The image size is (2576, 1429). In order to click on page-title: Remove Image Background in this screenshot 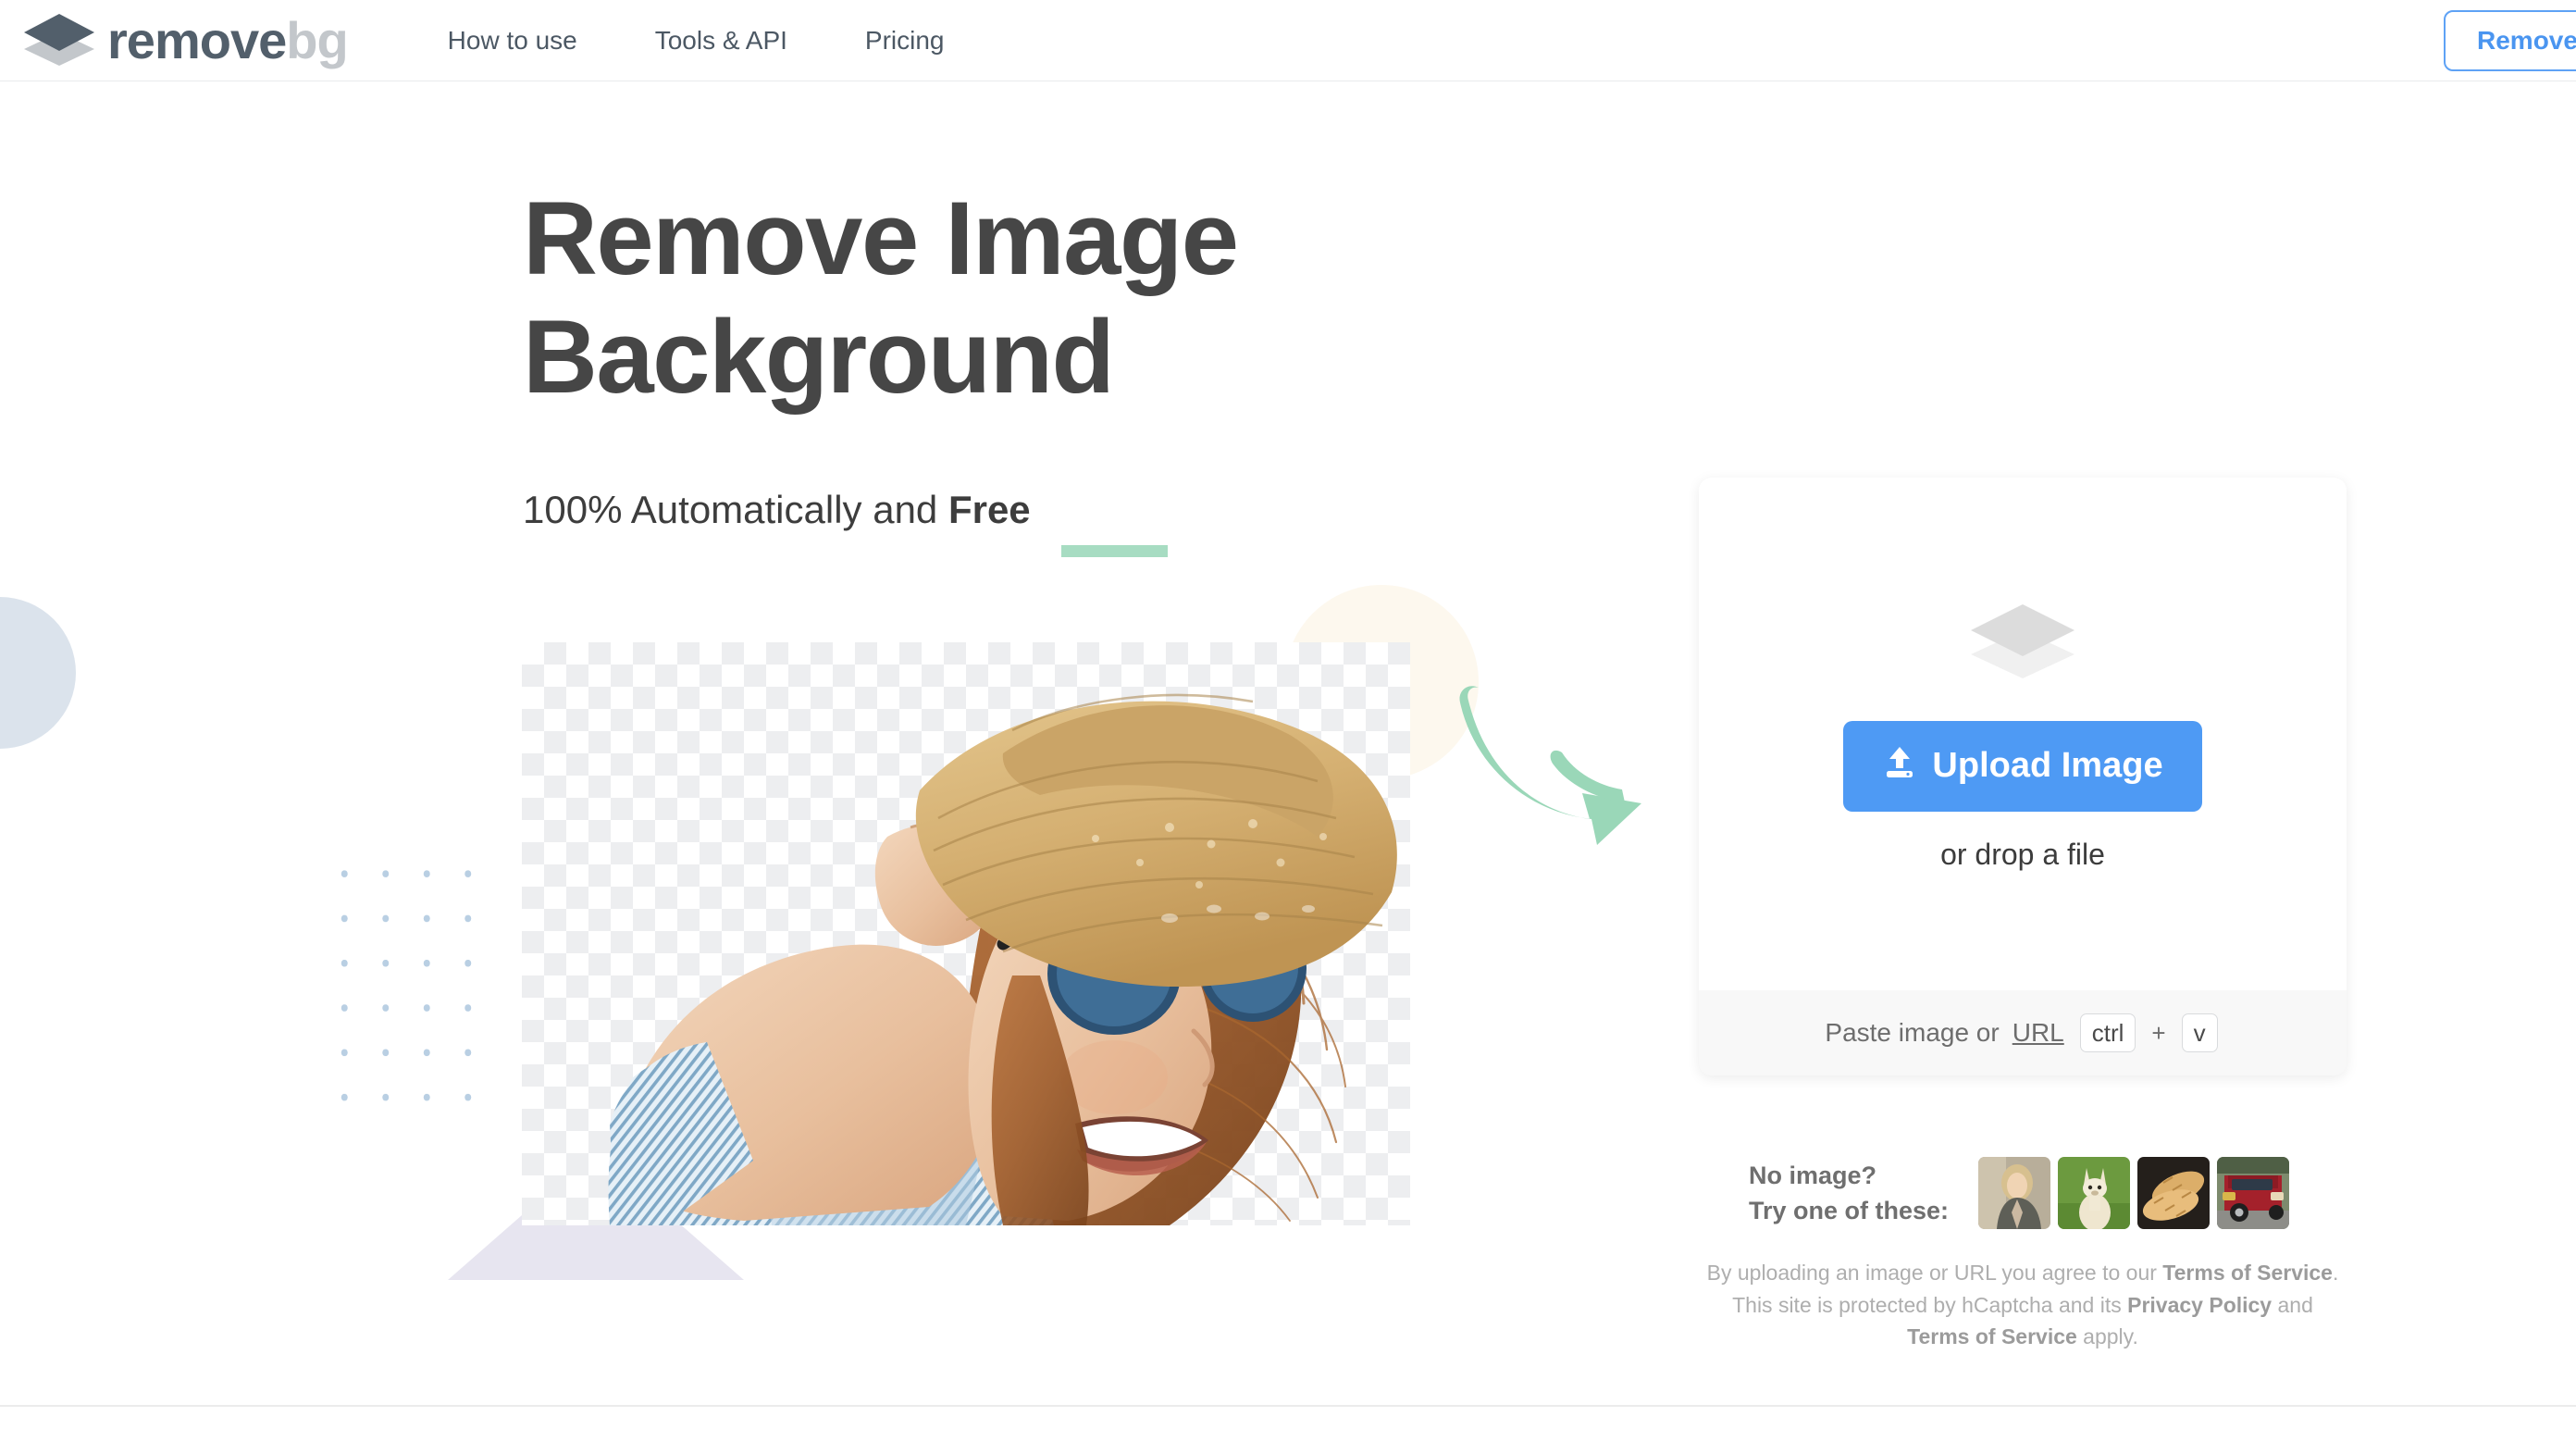, I will do `click(1023, 298)`.